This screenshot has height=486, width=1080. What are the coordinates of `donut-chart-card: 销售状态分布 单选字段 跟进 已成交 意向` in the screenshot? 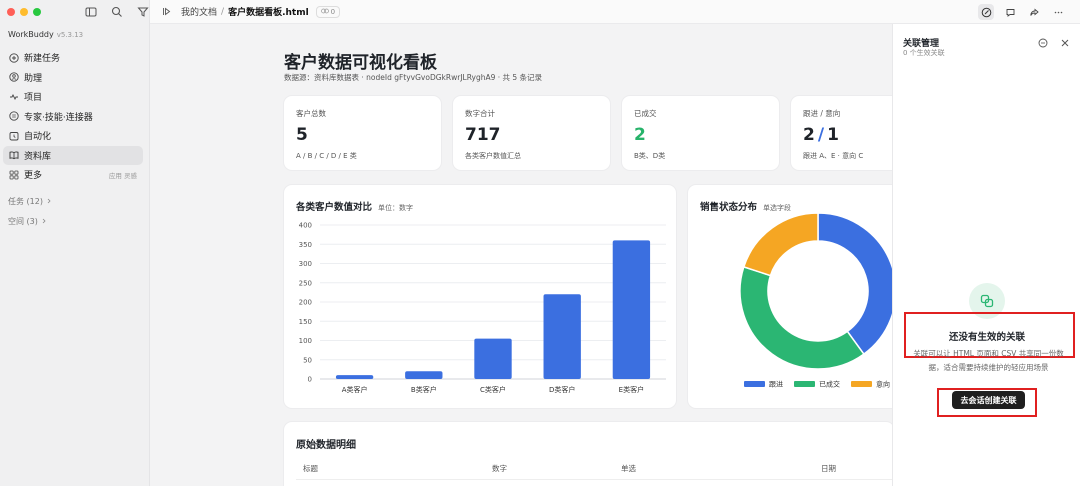 It's located at (790, 296).